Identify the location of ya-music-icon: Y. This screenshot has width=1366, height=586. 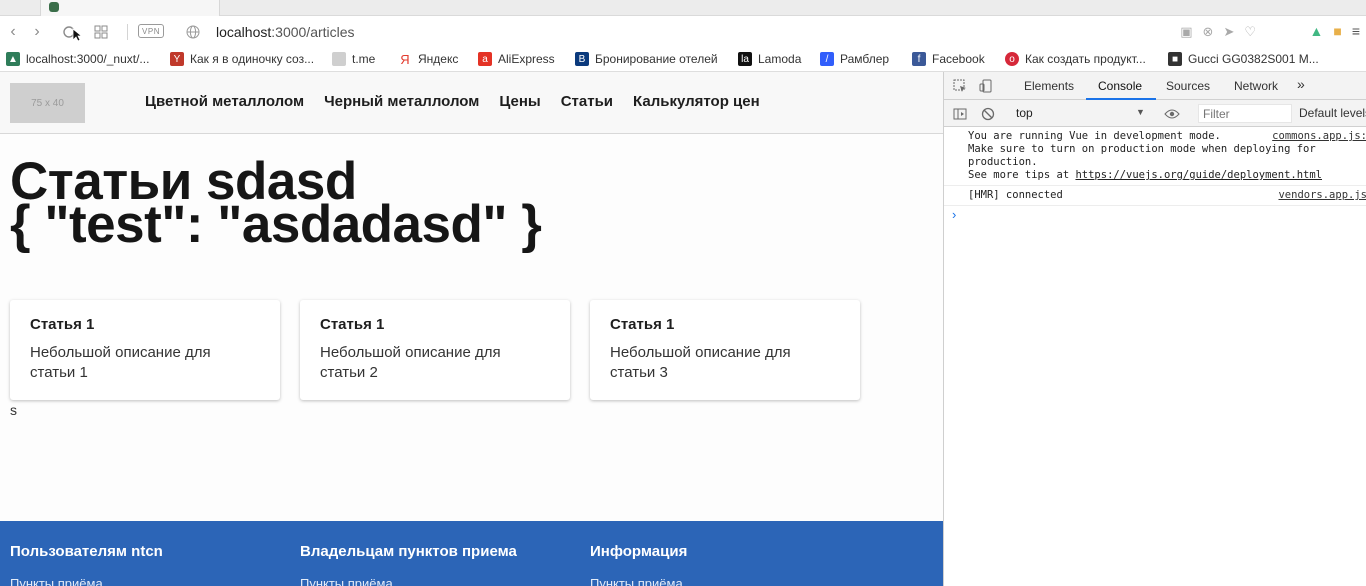
(177, 59).